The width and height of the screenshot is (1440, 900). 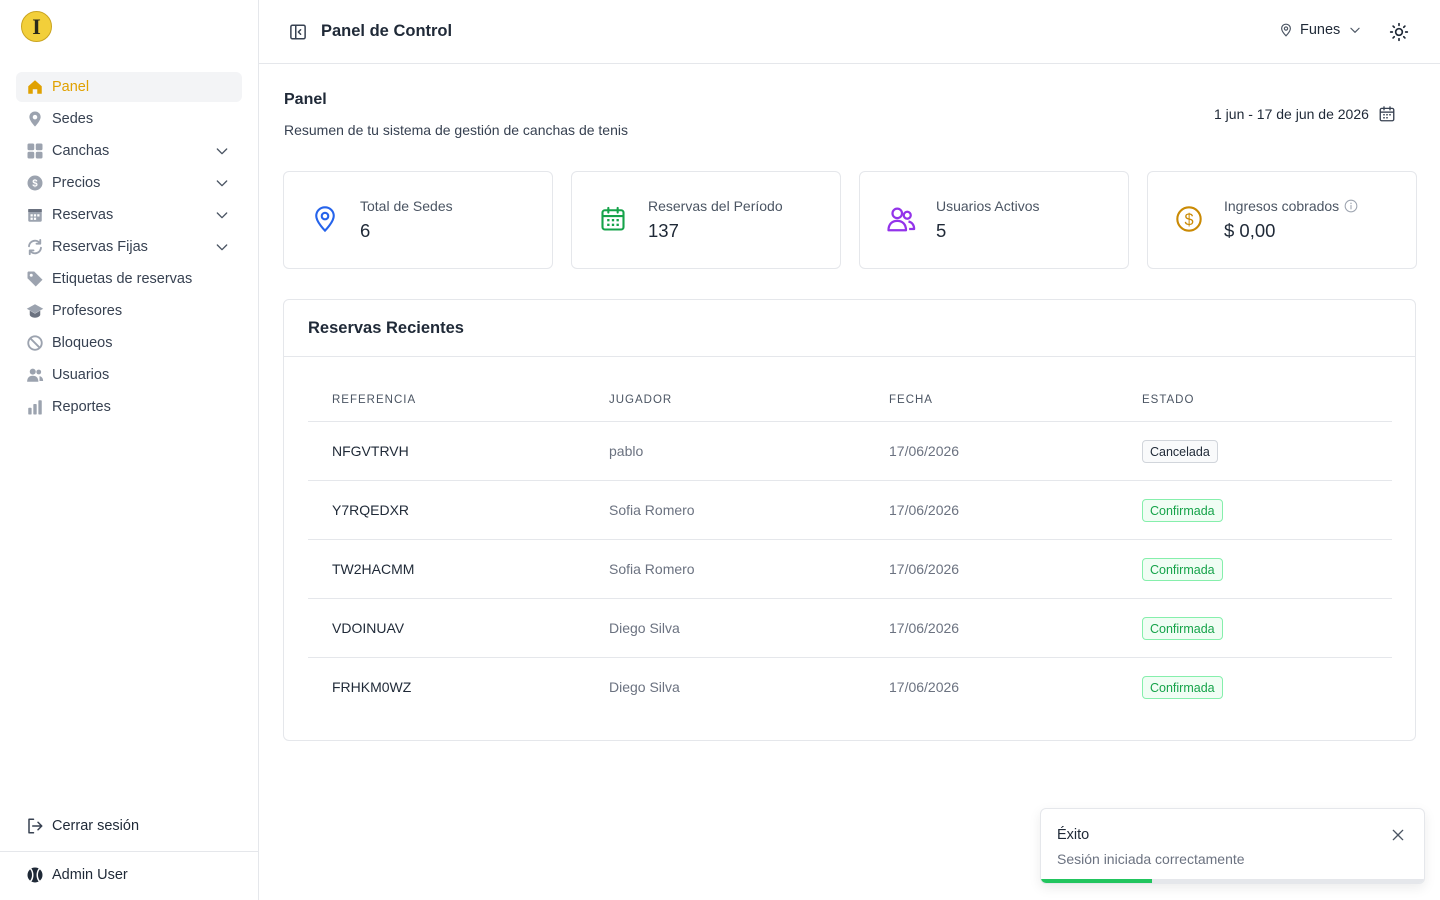 What do you see at coordinates (81, 375) in the screenshot?
I see `sidebar-item-label: Usuarios` at bounding box center [81, 375].